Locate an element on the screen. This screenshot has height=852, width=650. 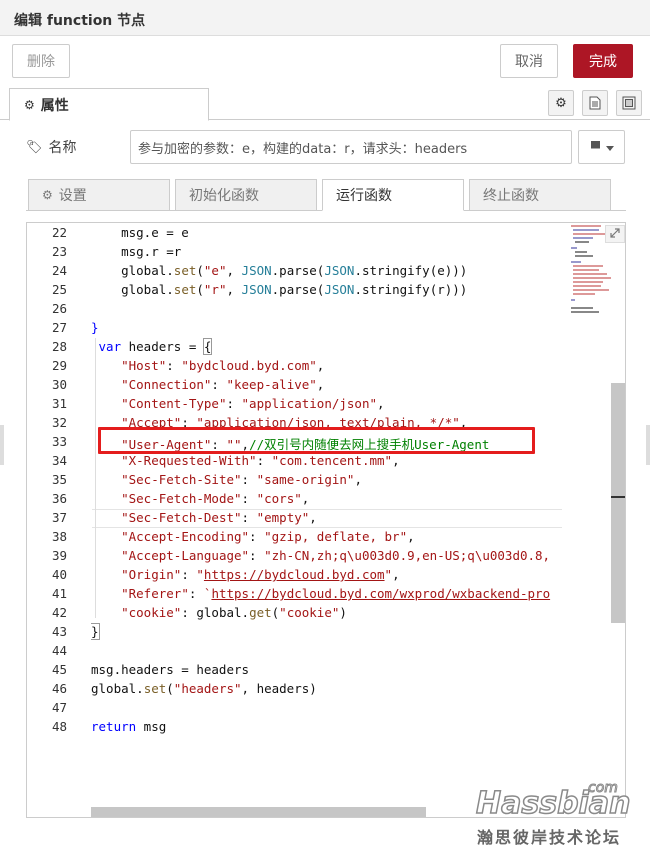
code-line: "X-Requested-With": "com.tencent.mm", is located at coordinates (260, 460).